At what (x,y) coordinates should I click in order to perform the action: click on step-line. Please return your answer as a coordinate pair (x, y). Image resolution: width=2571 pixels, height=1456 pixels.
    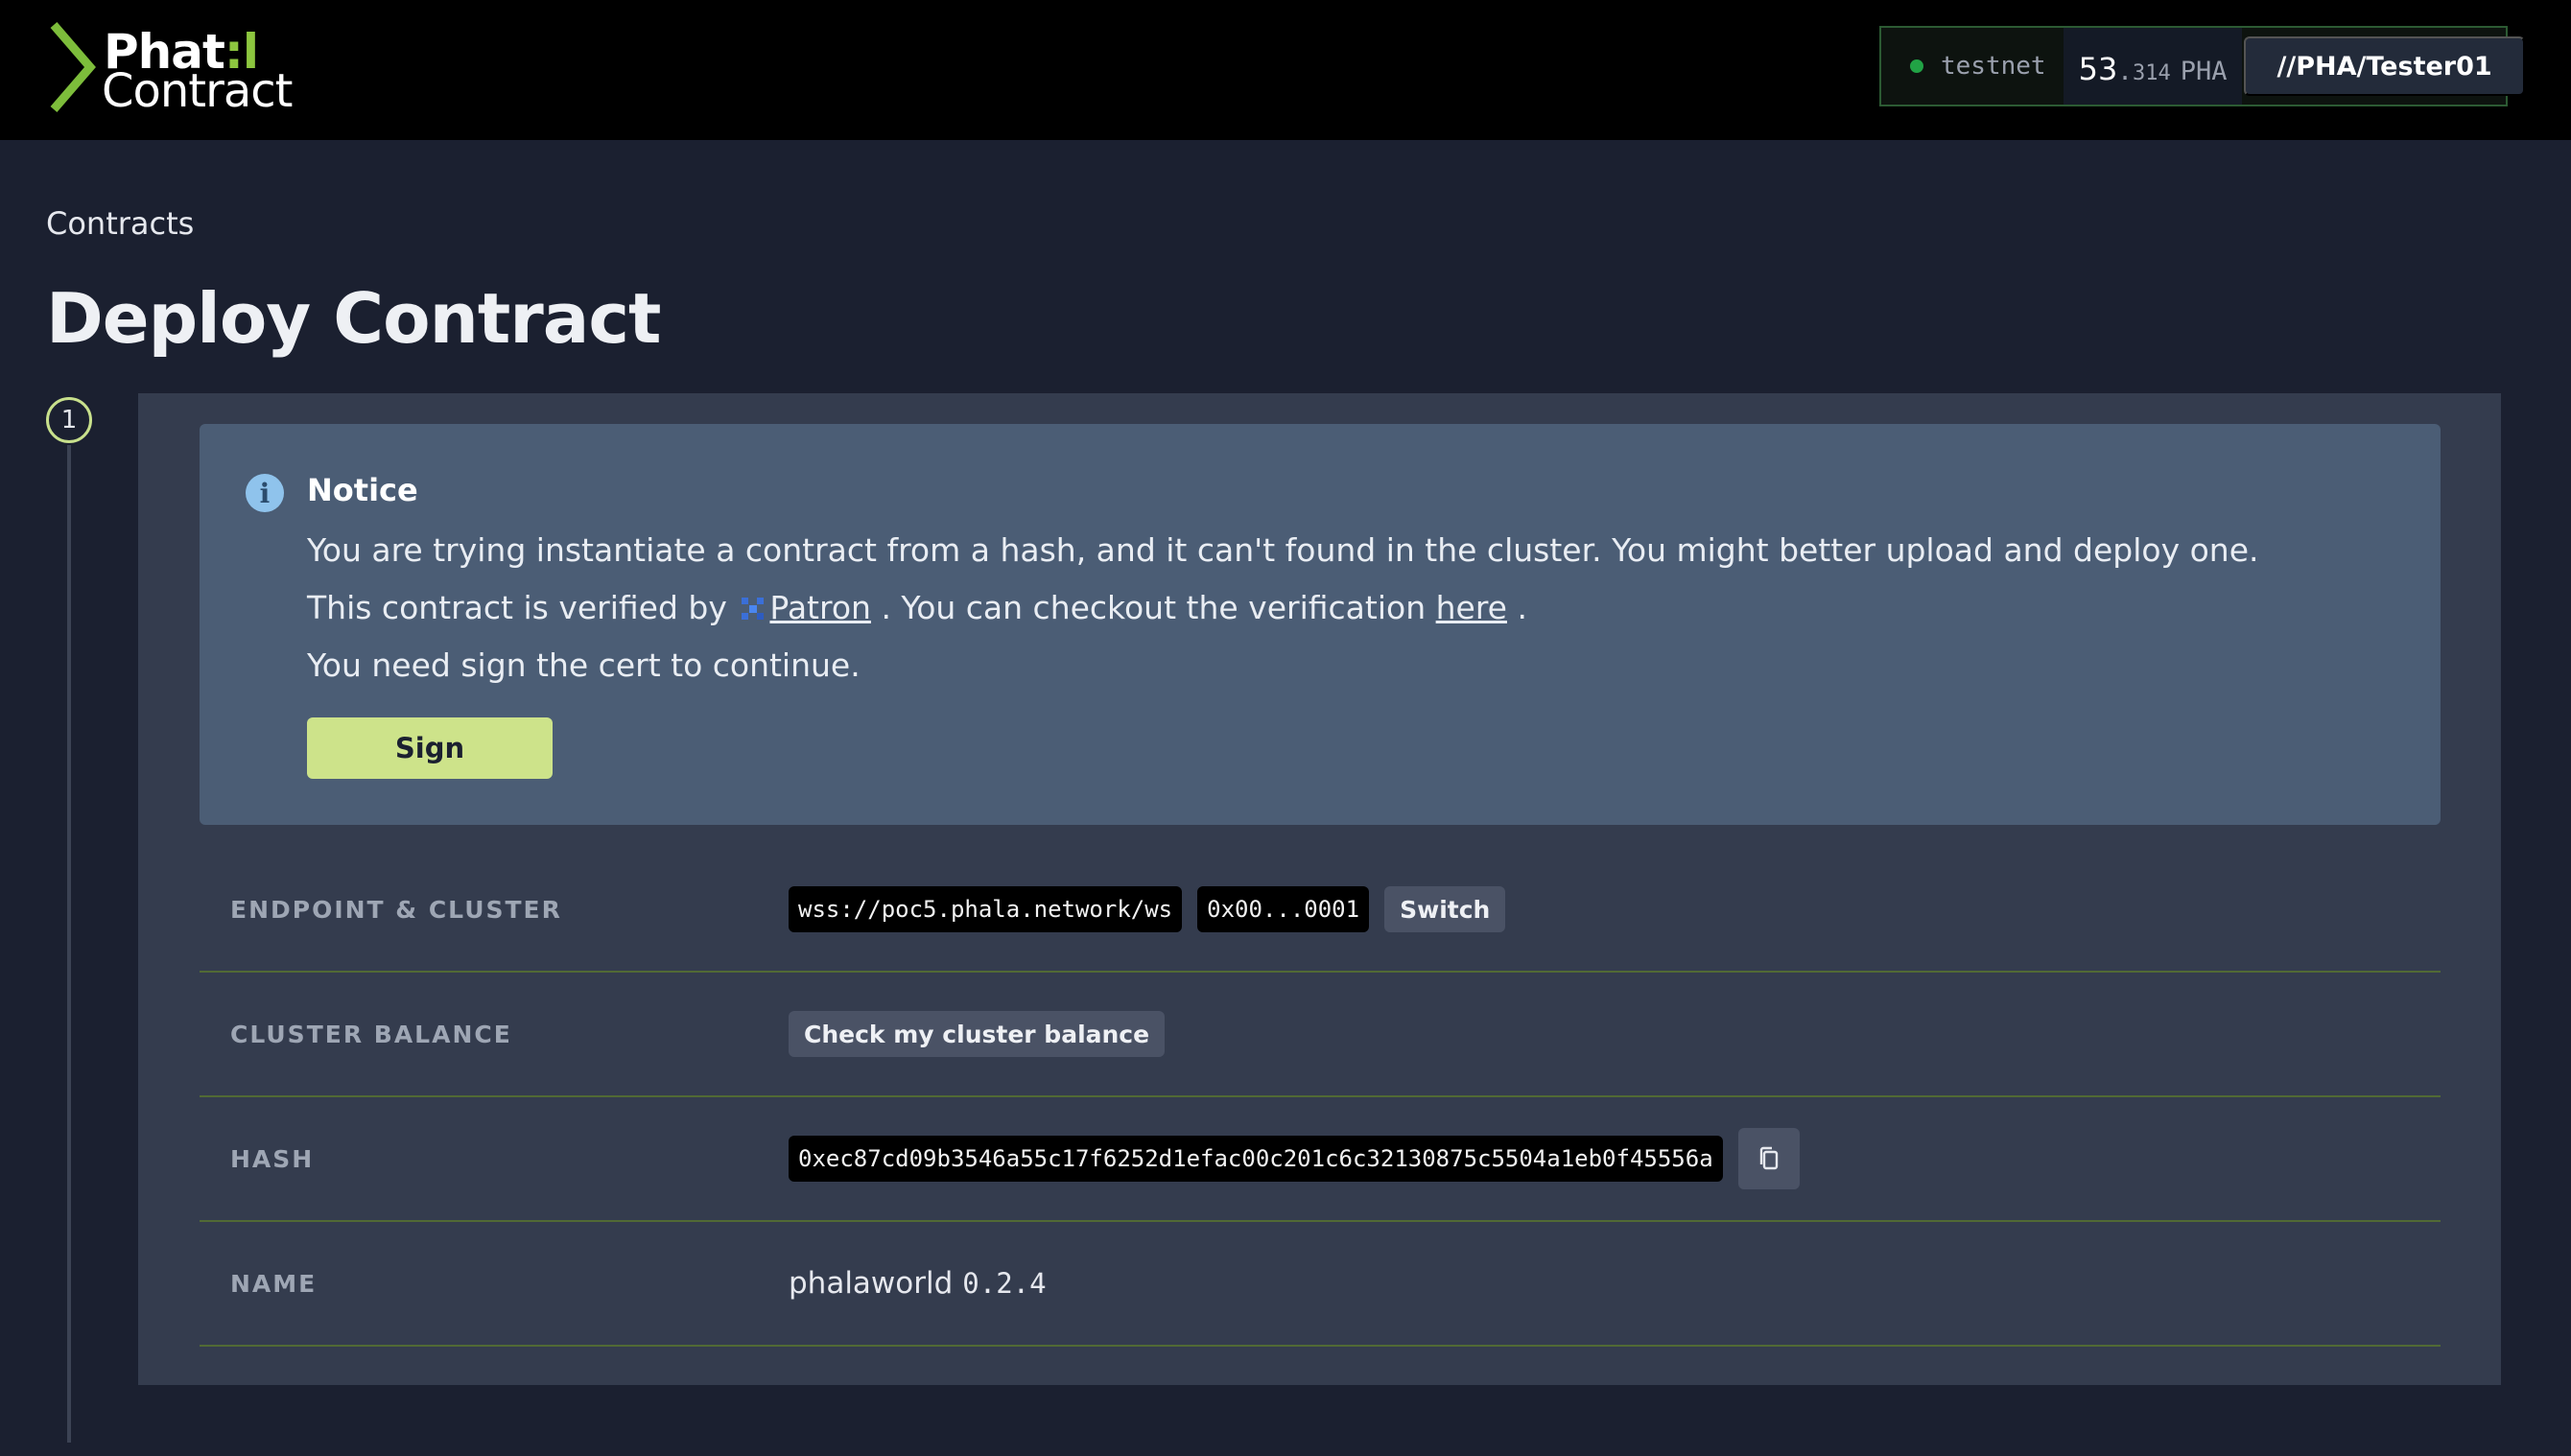
    Looking at the image, I should click on (69, 944).